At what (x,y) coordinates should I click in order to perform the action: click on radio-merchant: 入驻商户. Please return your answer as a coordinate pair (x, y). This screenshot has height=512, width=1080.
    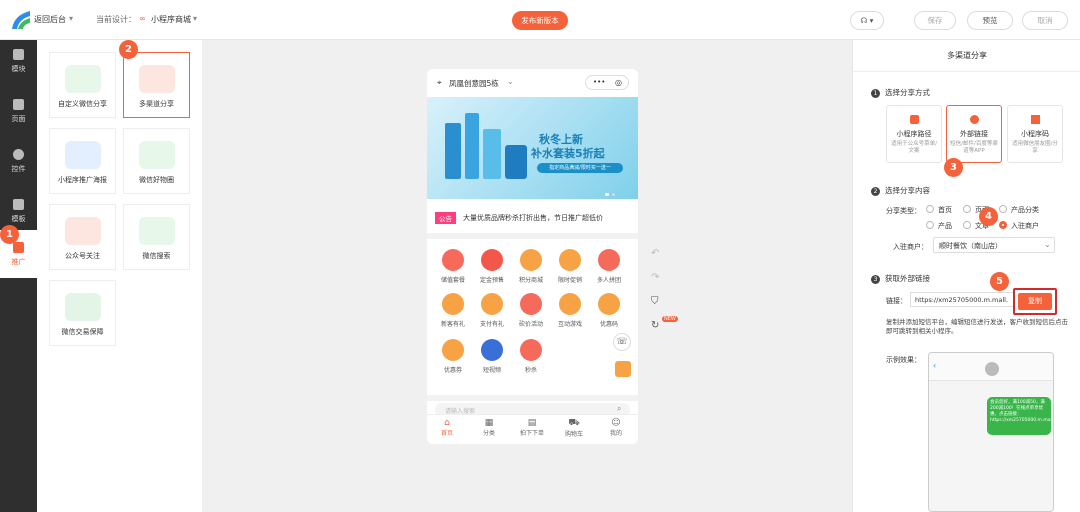
    Looking at the image, I should click on (1019, 226).